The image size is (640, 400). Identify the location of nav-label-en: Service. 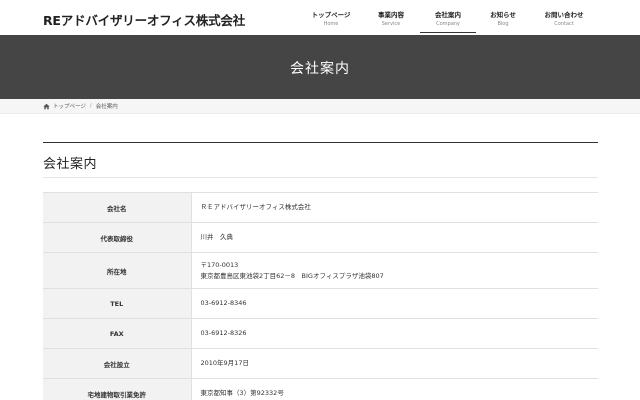
(391, 24).